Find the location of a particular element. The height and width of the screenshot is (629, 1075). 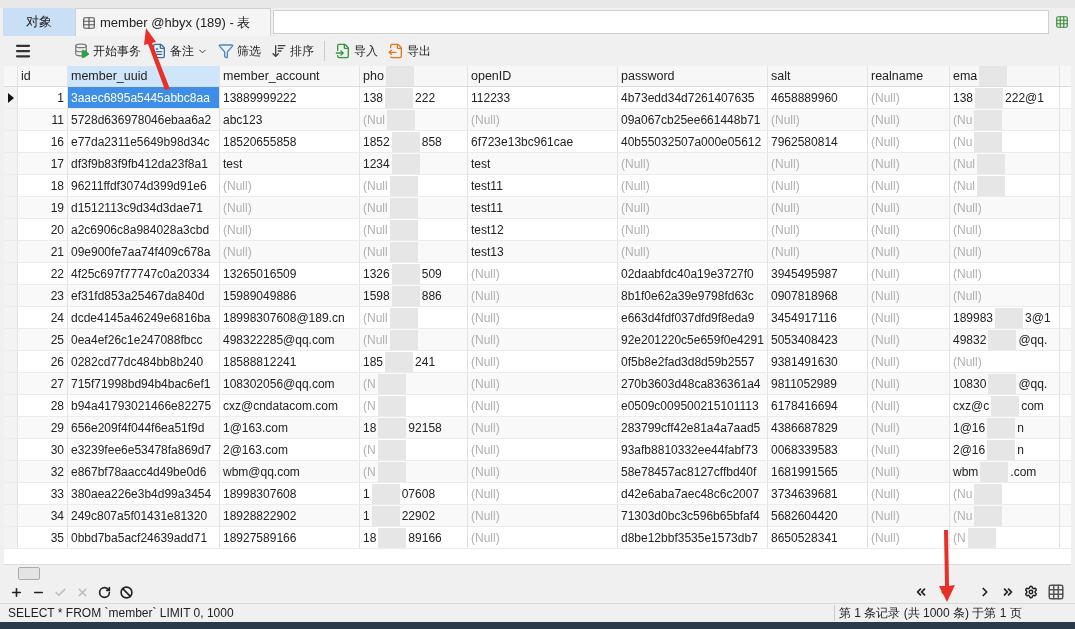

toolbar-button: 导入 is located at coordinates (356, 51).